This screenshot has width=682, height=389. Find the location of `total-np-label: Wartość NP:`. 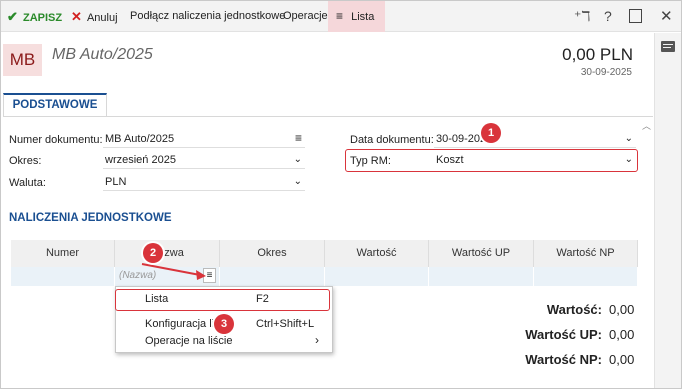

total-np-label: Wartość NP: is located at coordinates (563, 359).